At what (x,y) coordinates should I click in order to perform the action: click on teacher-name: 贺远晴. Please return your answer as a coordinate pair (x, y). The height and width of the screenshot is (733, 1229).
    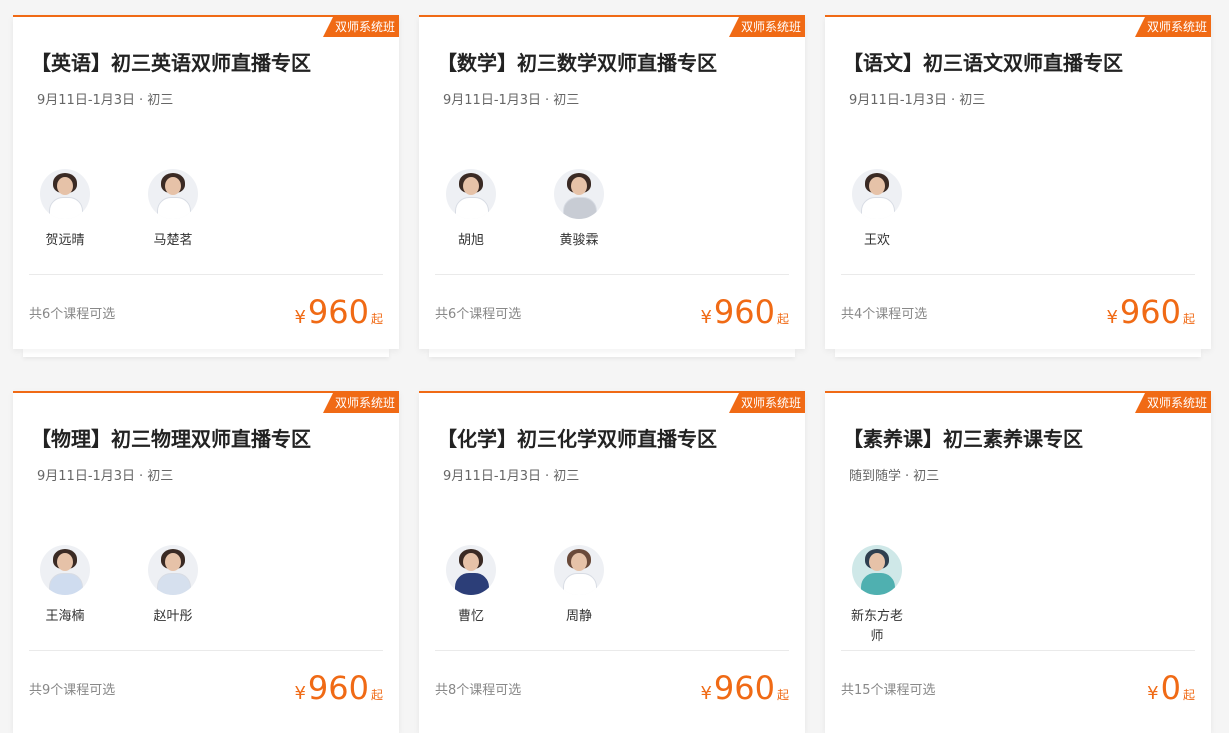
    Looking at the image, I should click on (65, 240).